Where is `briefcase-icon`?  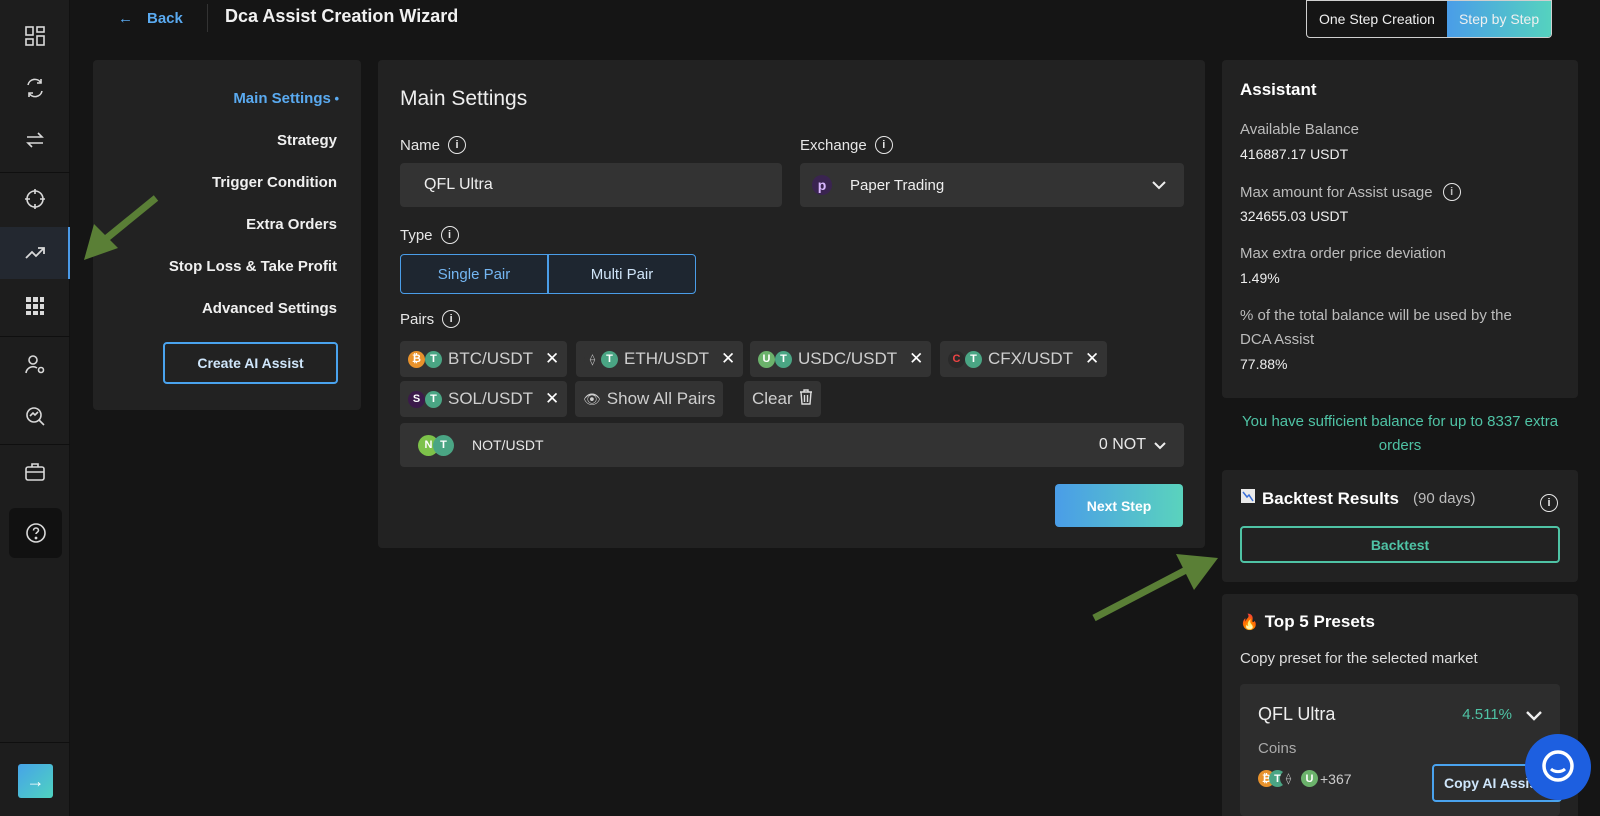 briefcase-icon is located at coordinates (35, 472).